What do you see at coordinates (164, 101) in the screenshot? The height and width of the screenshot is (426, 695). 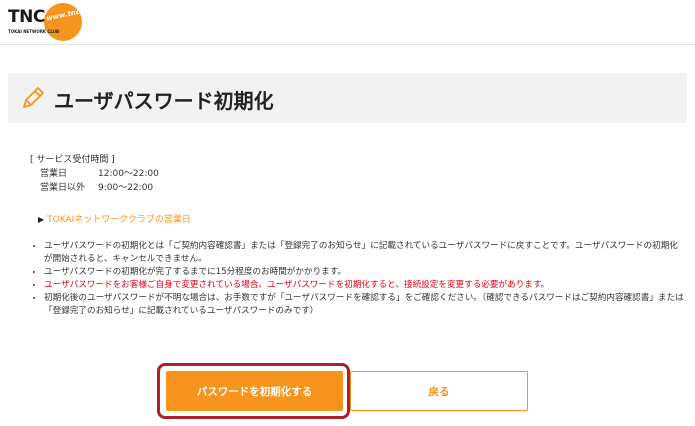 I see `page-title: ユーザパスワード初期化` at bounding box center [164, 101].